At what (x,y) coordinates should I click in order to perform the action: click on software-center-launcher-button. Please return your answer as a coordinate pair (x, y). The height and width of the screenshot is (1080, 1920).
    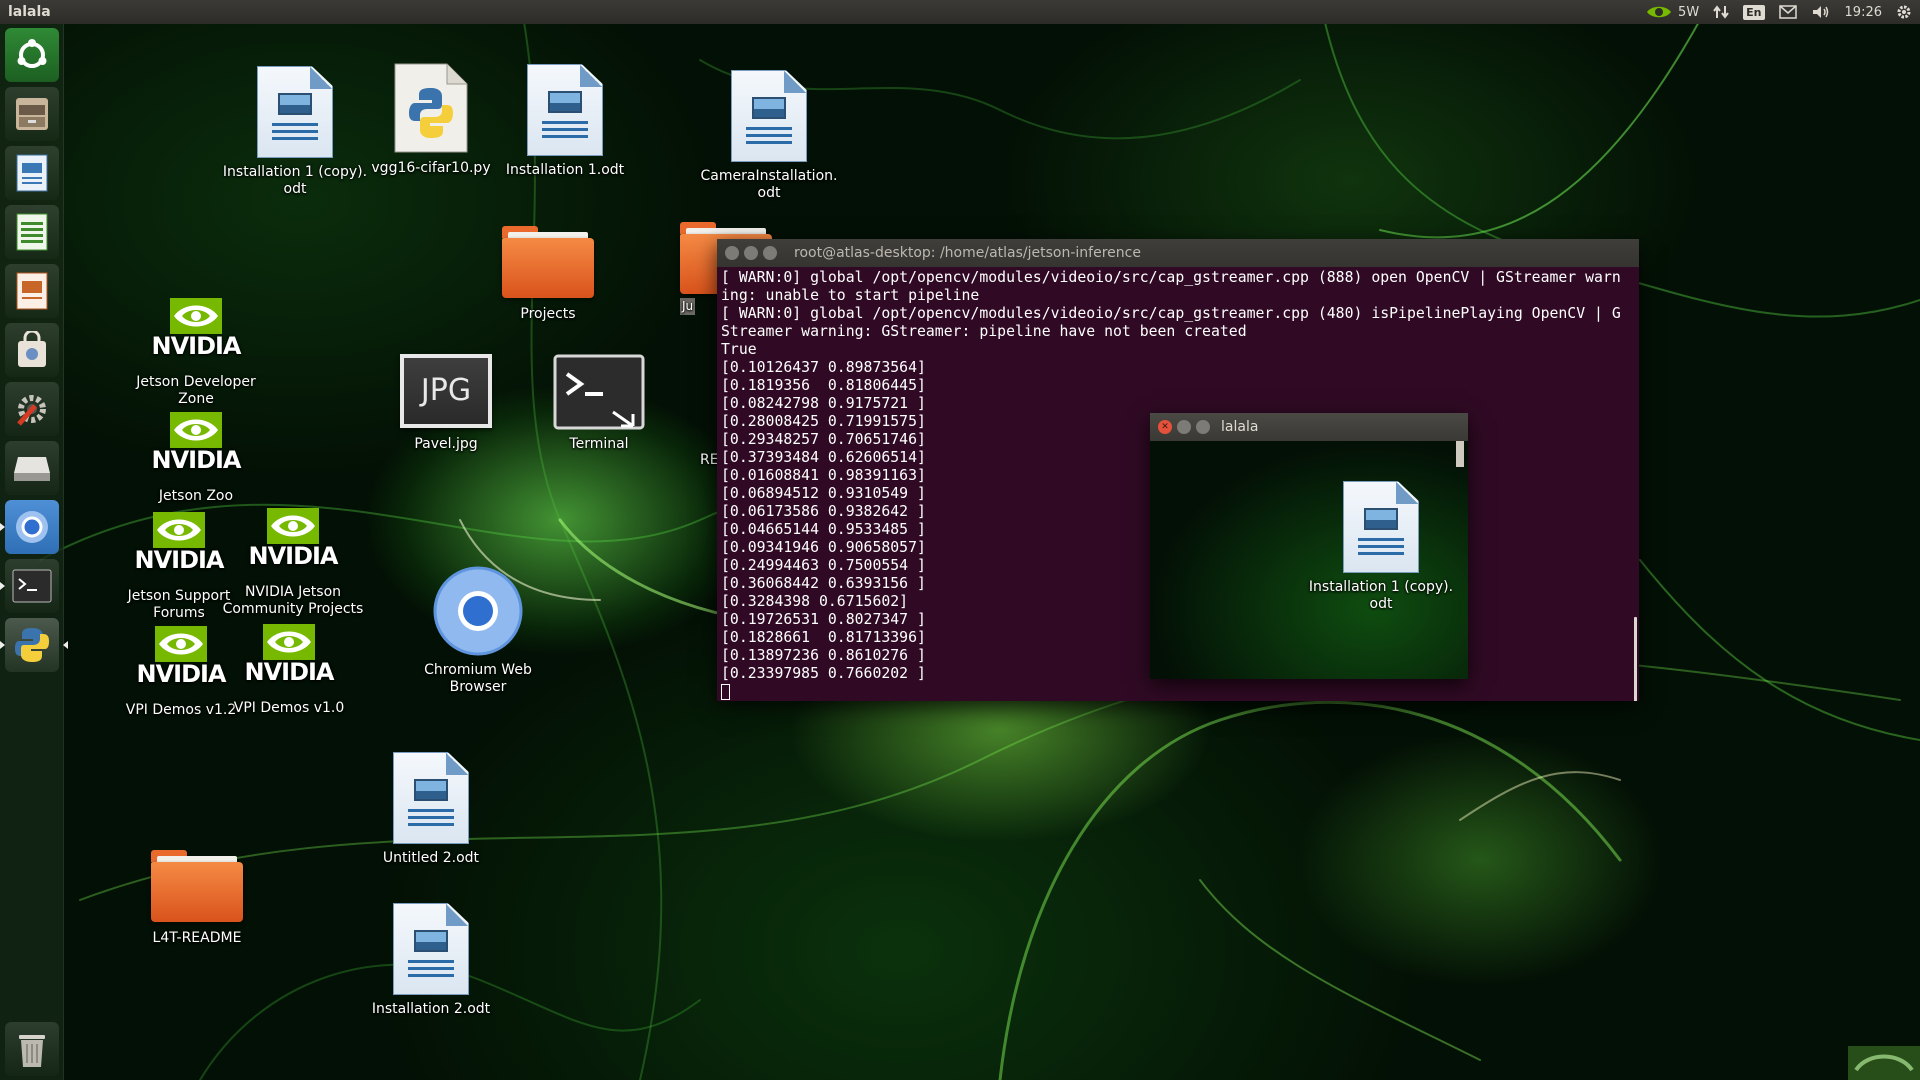
    Looking at the image, I should click on (32, 350).